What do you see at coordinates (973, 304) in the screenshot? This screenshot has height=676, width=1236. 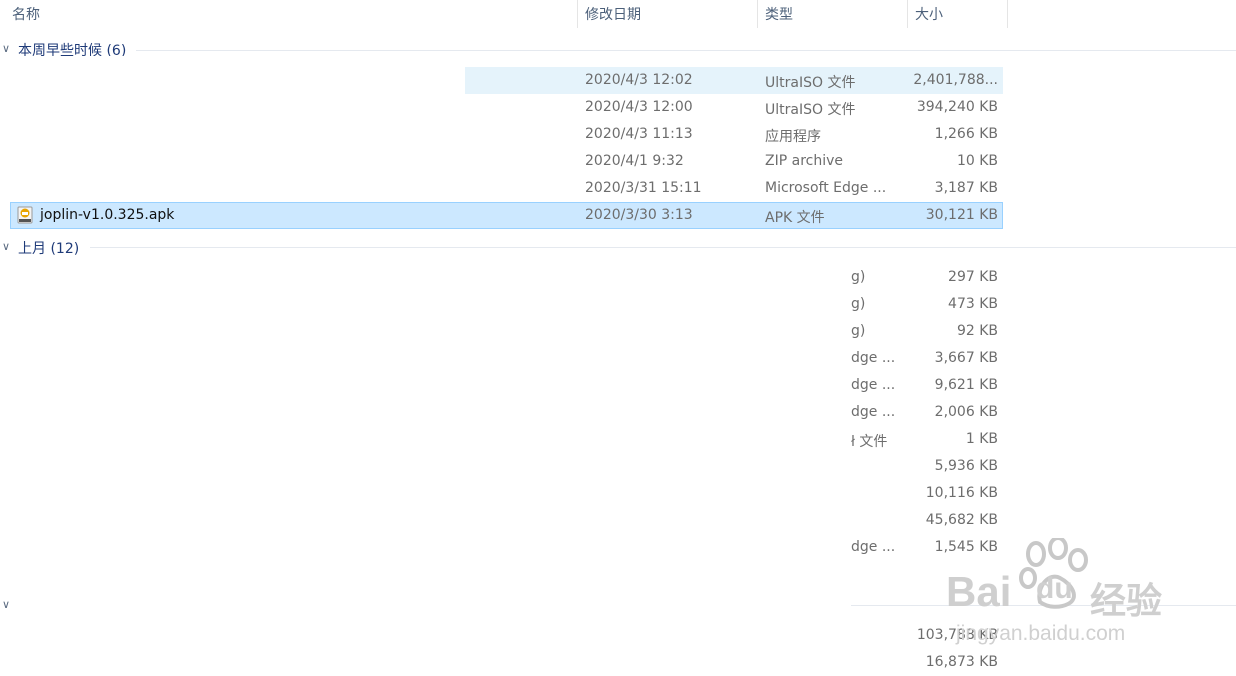 I see `cell-size: 473 KB` at bounding box center [973, 304].